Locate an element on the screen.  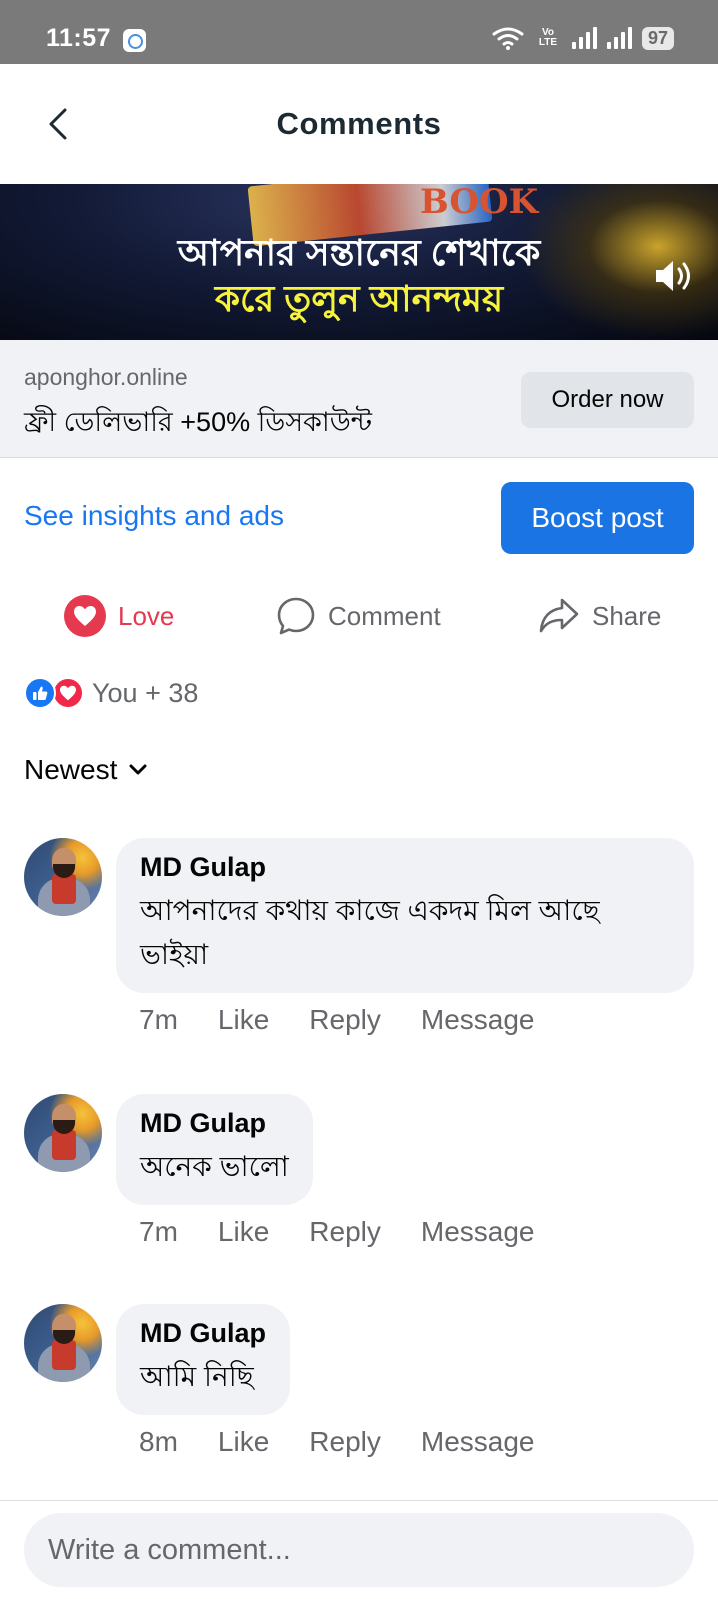
ad-offer-text: ফ্রী ডেলিভারি +50% ডিসকাউন্ট is located at coordinates (198, 422).